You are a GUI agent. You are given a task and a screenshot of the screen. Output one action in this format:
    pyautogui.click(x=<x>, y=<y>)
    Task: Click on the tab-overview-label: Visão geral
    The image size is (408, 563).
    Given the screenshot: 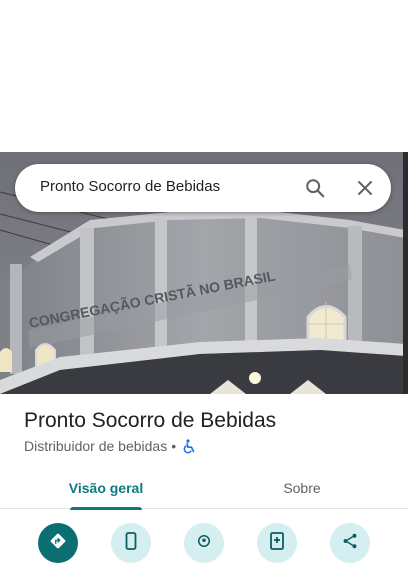 What is the action you would take?
    pyautogui.click(x=106, y=487)
    